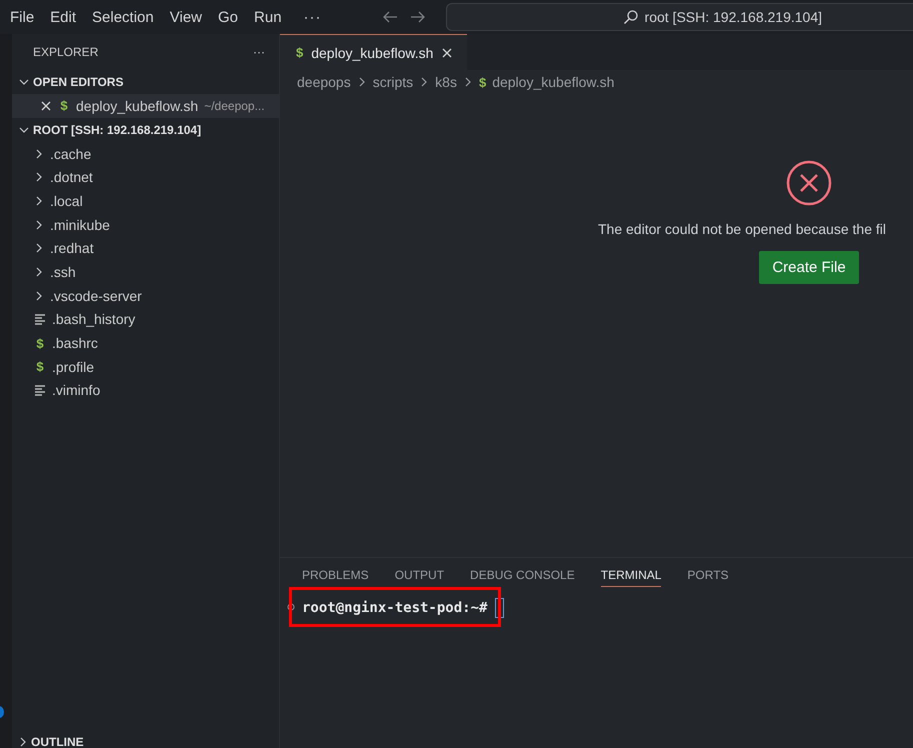 The image size is (913, 748). What do you see at coordinates (145, 739) in the screenshot?
I see `section-header: OUTLINE` at bounding box center [145, 739].